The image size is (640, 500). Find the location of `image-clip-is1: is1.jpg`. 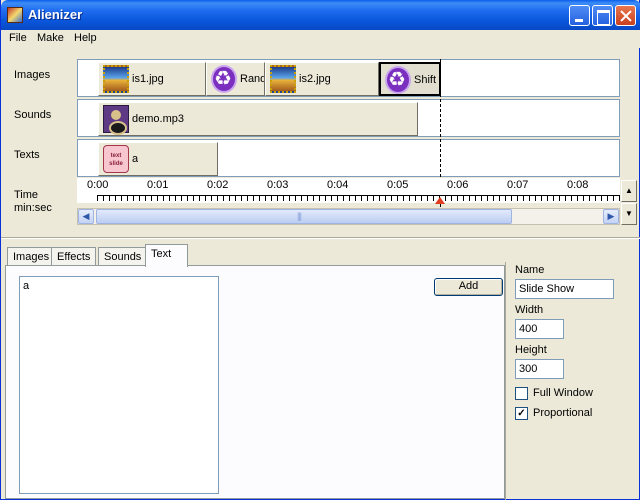

image-clip-is1: is1.jpg is located at coordinates (152, 79).